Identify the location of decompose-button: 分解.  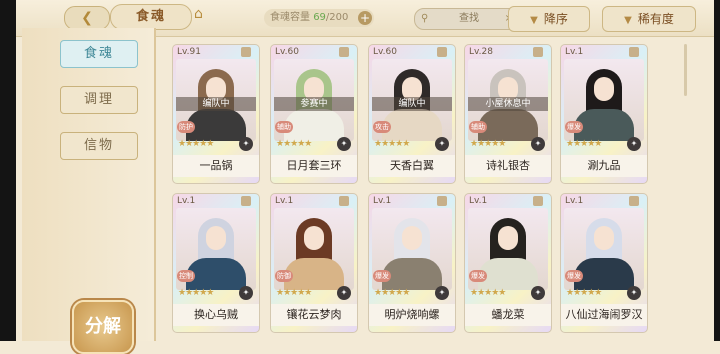
(103, 327).